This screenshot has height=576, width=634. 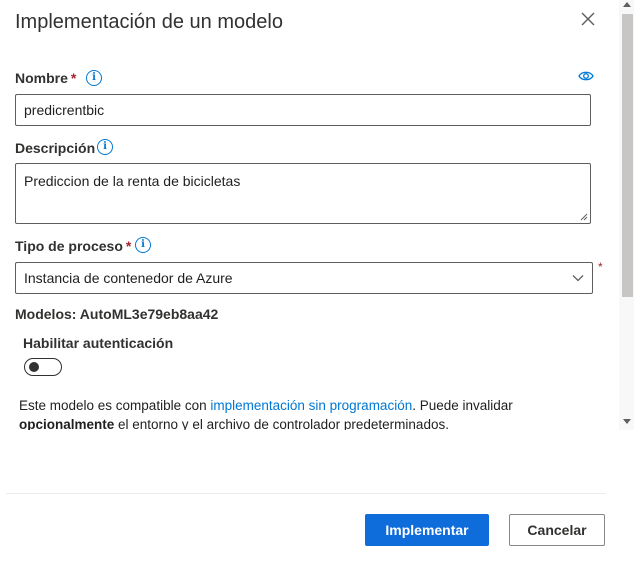 I want to click on scroll-up-icon, so click(x=627, y=4).